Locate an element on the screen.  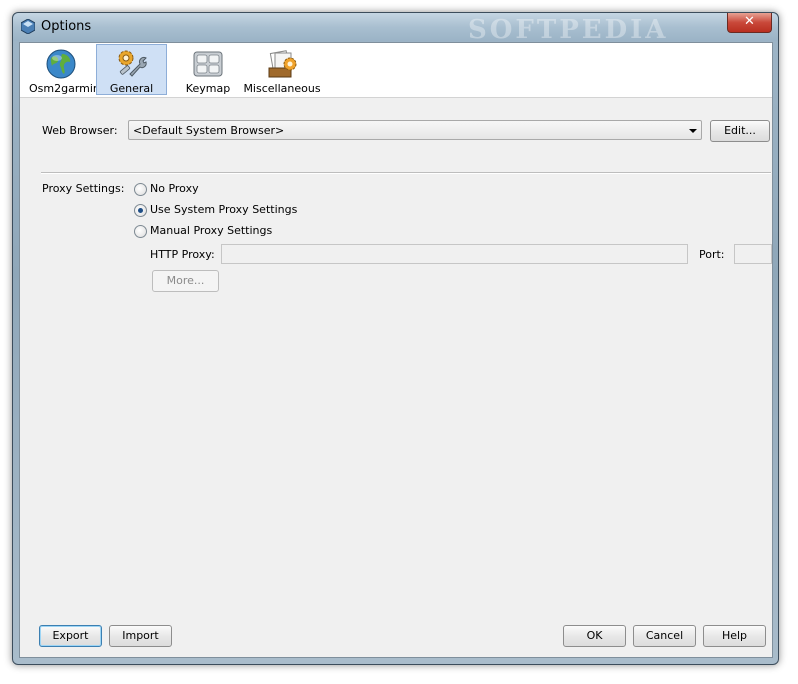
watermark-text: SOFTPEDIA is located at coordinates (568, 30).